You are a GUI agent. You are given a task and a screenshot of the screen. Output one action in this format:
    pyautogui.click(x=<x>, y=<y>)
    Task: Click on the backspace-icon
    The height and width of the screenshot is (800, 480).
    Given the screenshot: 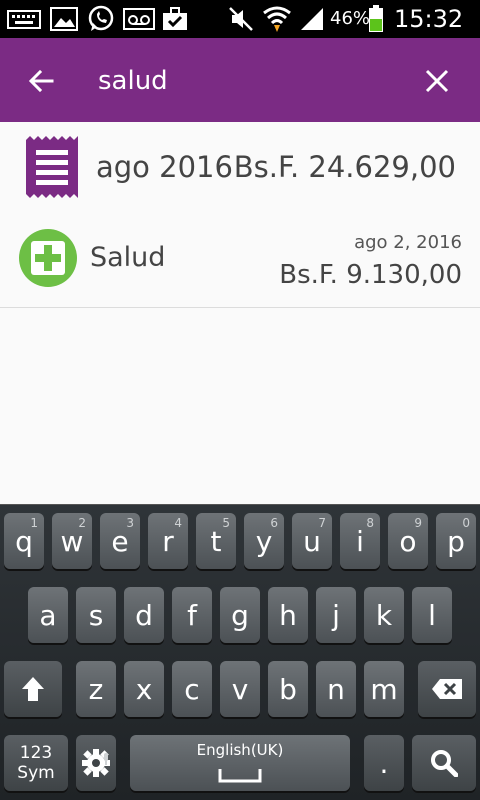 What is the action you would take?
    pyautogui.click(x=447, y=689)
    